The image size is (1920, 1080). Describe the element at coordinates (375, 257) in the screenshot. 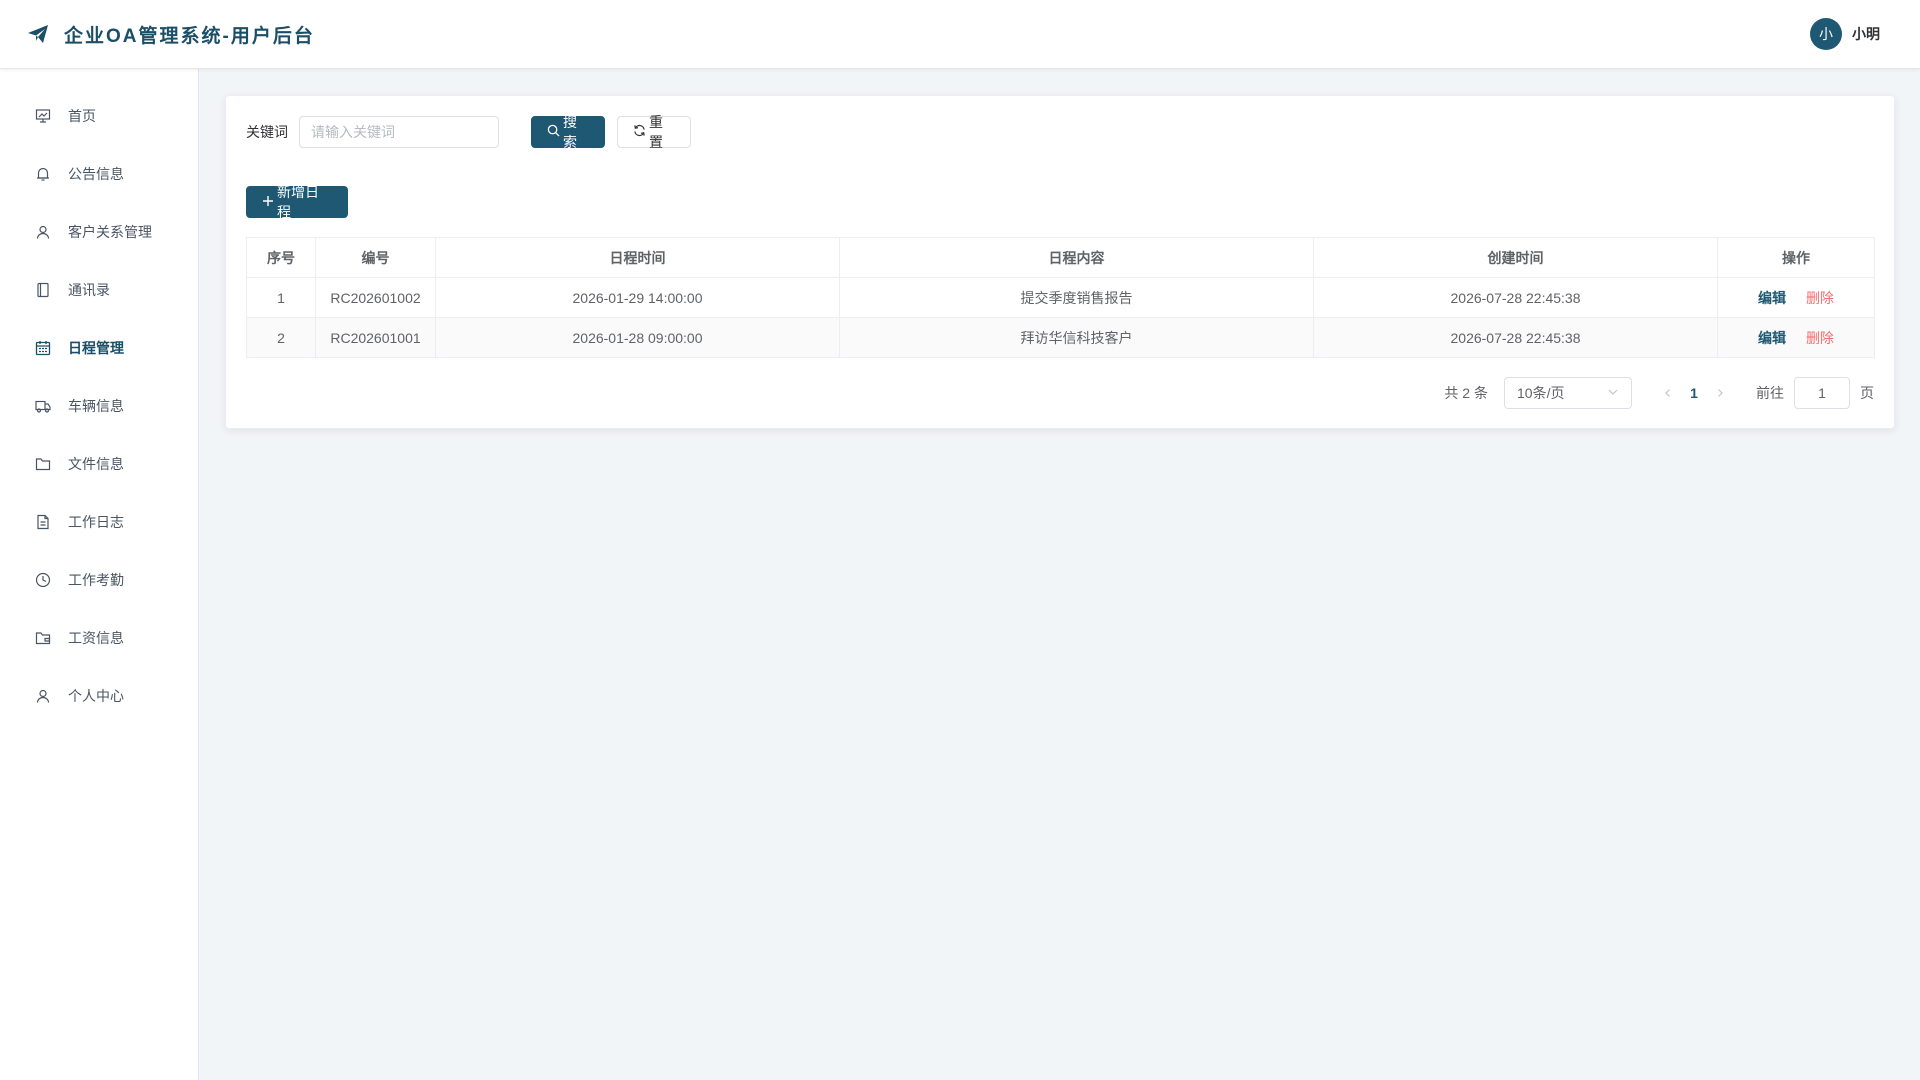

I see `column-header: 编号` at that location.